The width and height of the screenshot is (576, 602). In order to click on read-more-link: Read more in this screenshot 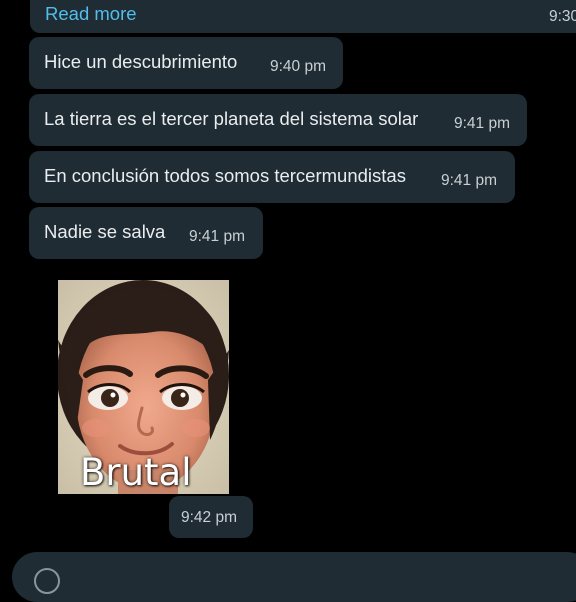, I will do `click(91, 14)`.